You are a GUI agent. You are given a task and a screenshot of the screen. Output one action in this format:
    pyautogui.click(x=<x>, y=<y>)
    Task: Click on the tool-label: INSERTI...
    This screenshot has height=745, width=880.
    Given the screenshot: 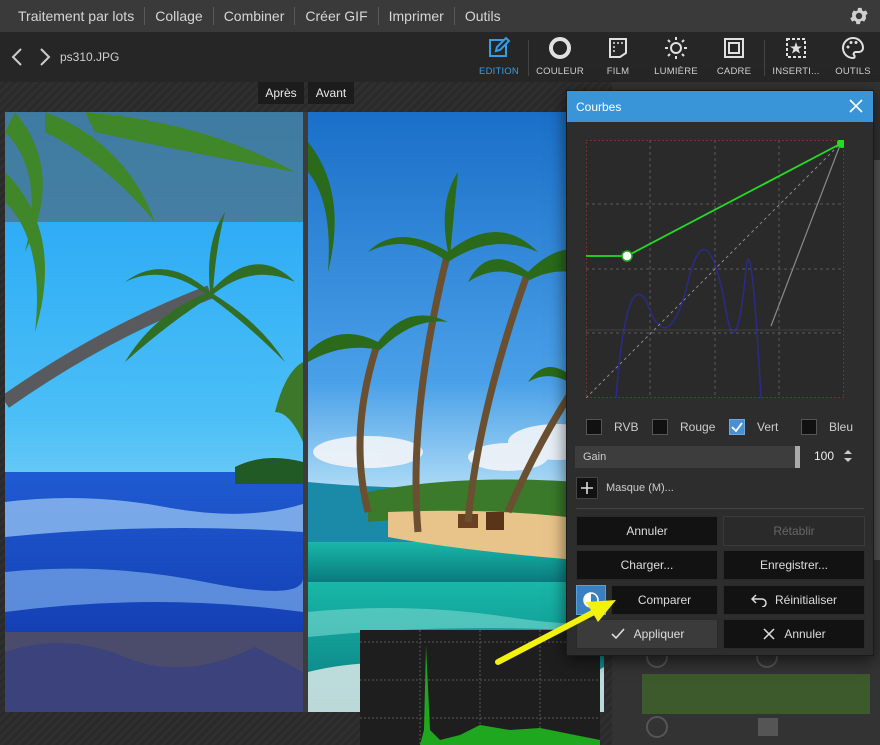 What is the action you would take?
    pyautogui.click(x=796, y=71)
    